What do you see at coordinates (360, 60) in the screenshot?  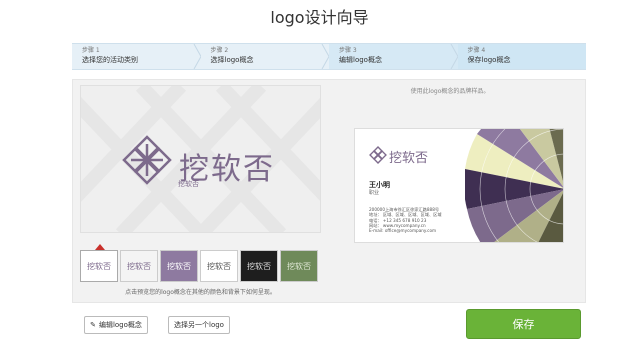 I see `step-3-label: 编辑logo概念` at bounding box center [360, 60].